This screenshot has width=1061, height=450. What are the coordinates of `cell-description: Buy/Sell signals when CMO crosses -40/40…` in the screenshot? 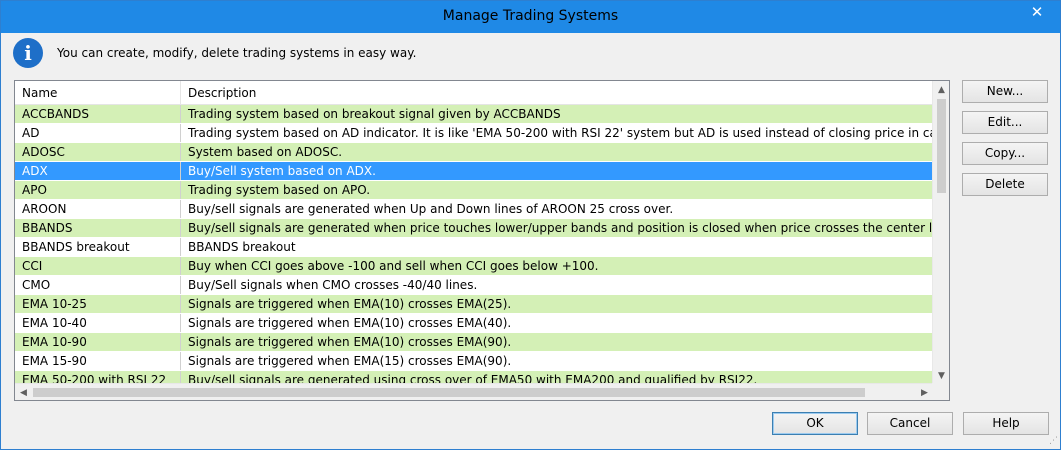 It's located at (333, 285).